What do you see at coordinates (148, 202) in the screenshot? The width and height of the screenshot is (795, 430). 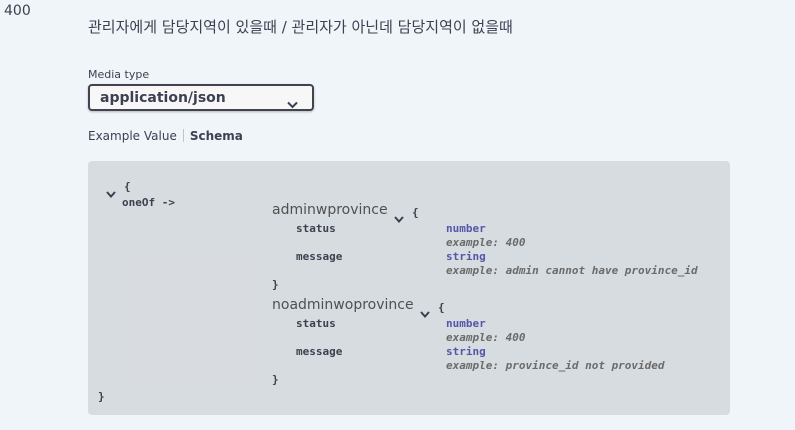 I see `oneof-label: oneOf ->` at bounding box center [148, 202].